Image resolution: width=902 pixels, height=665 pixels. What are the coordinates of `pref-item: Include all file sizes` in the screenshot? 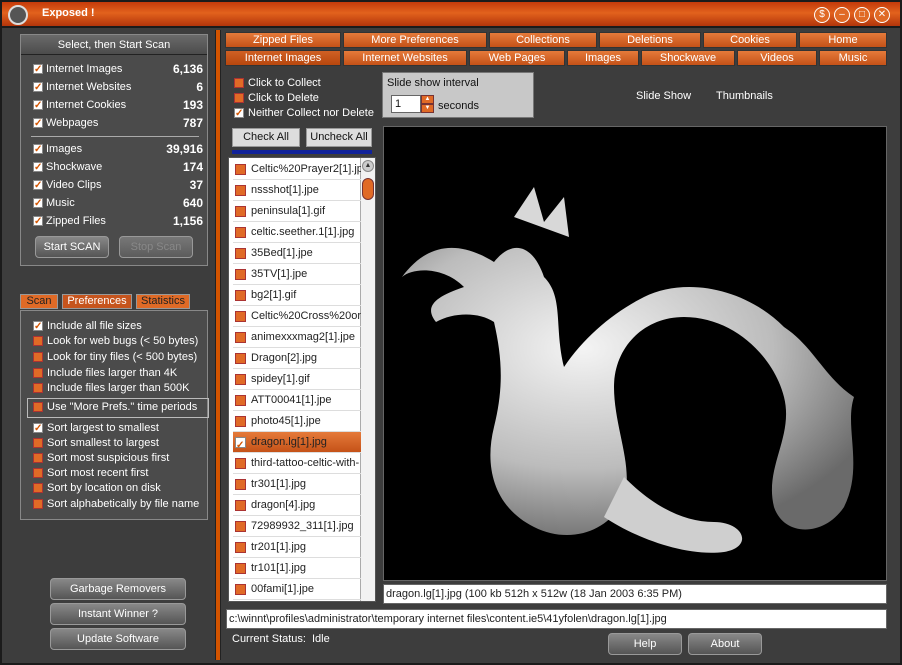 It's located at (119, 326).